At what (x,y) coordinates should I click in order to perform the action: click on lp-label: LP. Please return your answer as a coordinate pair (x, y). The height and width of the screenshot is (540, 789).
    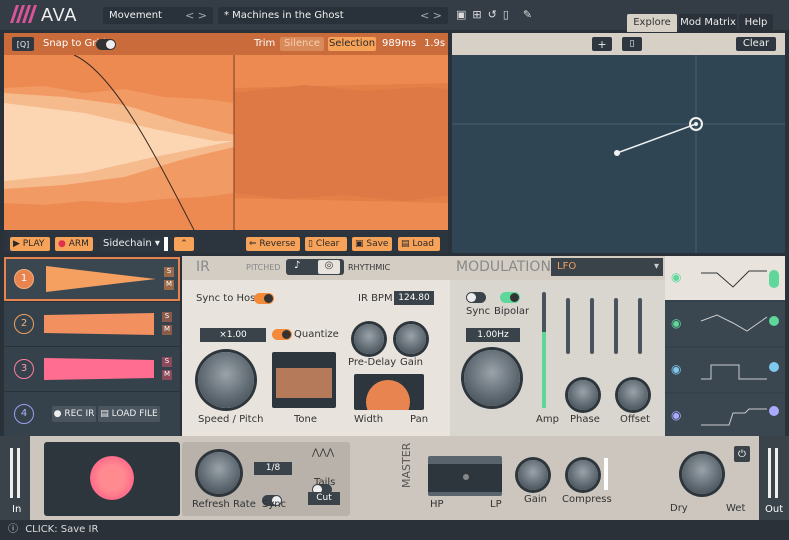
    Looking at the image, I should click on (496, 504).